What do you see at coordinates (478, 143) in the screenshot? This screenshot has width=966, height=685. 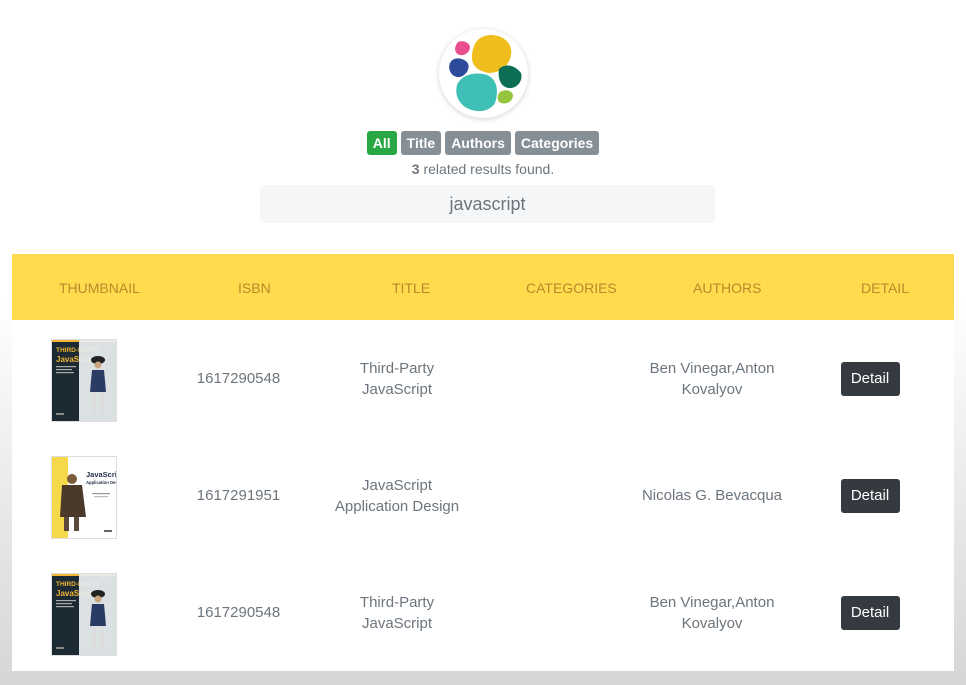 I see `filter-authors-button: Authors` at bounding box center [478, 143].